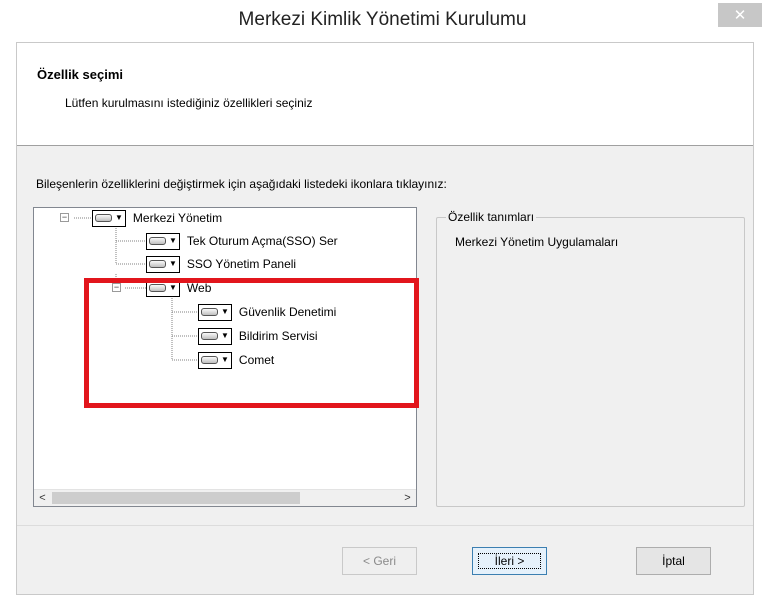 Image resolution: width=765 pixels, height=601 pixels. Describe the element at coordinates (256, 360) in the screenshot. I see `tree-item-label: Comet` at that location.